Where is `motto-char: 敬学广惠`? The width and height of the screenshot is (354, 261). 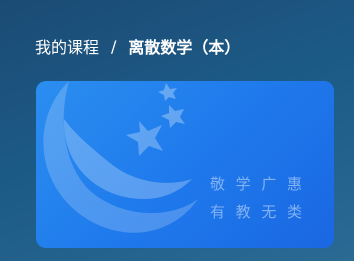
motto-char: 敬学广惠 is located at coordinates (256, 184).